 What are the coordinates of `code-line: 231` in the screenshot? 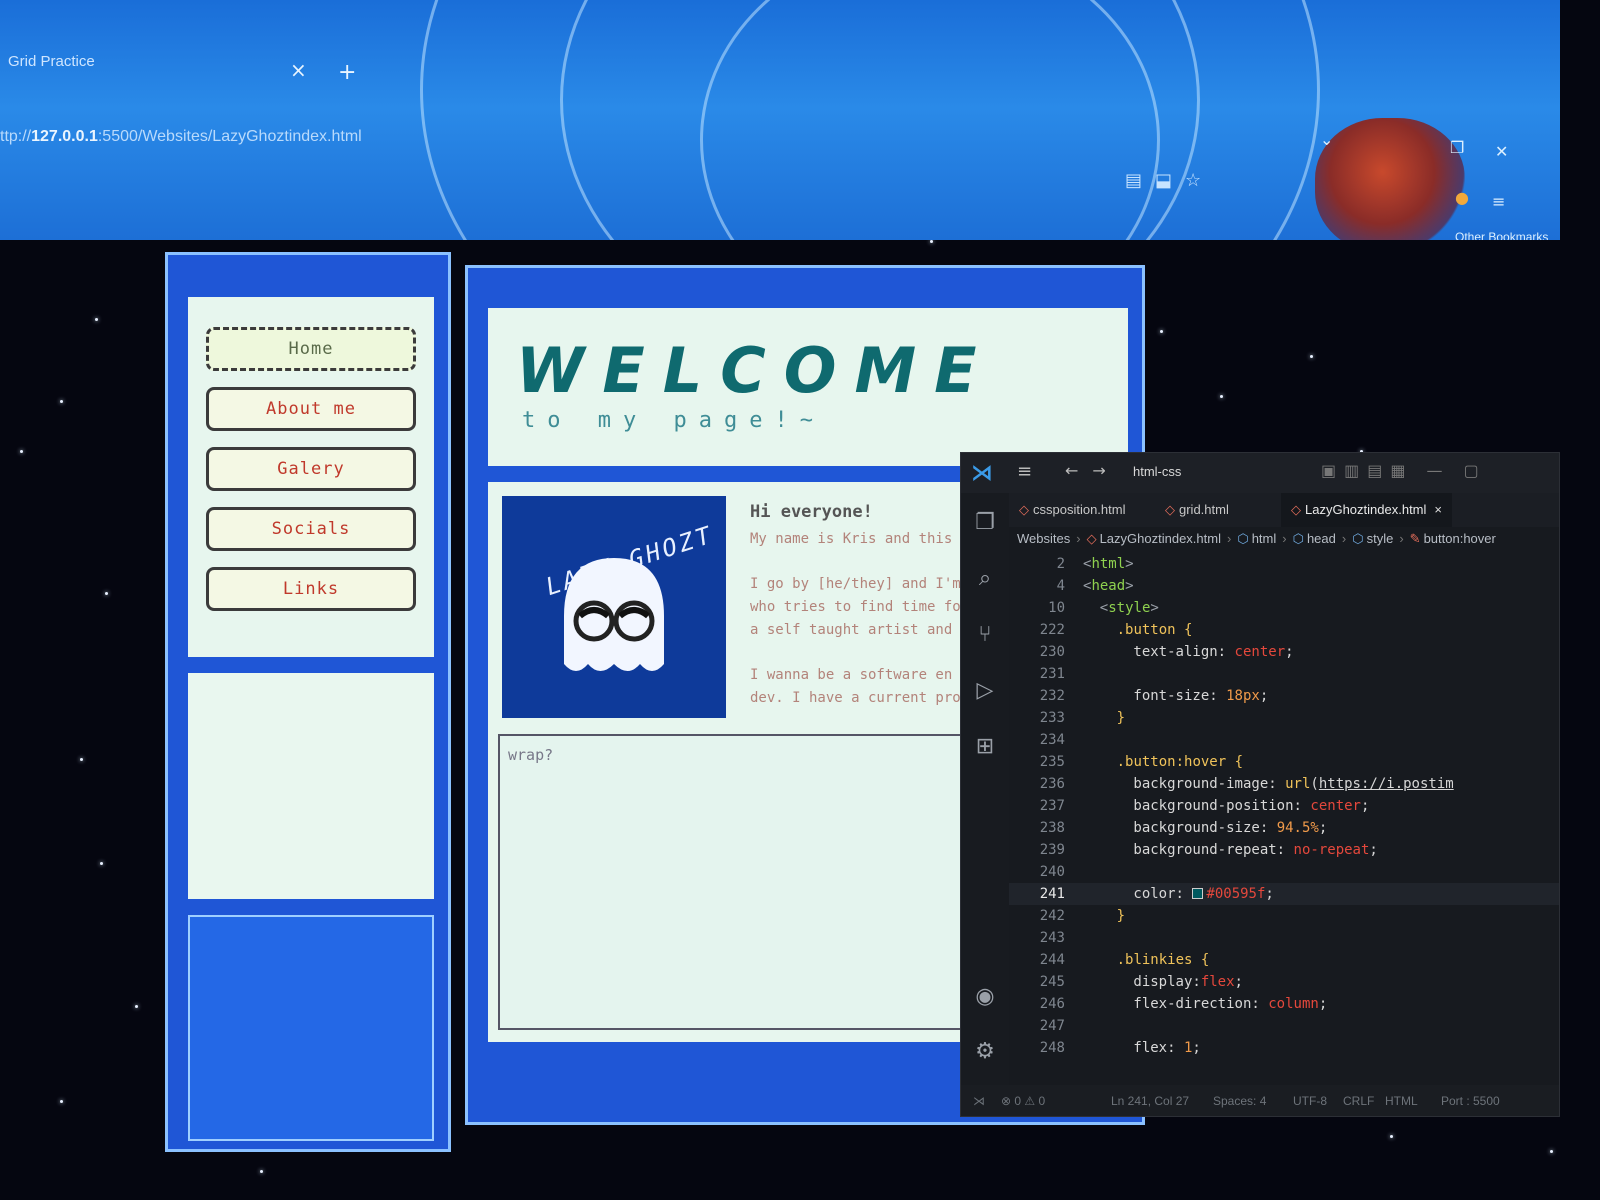 It's located at (1284, 674).